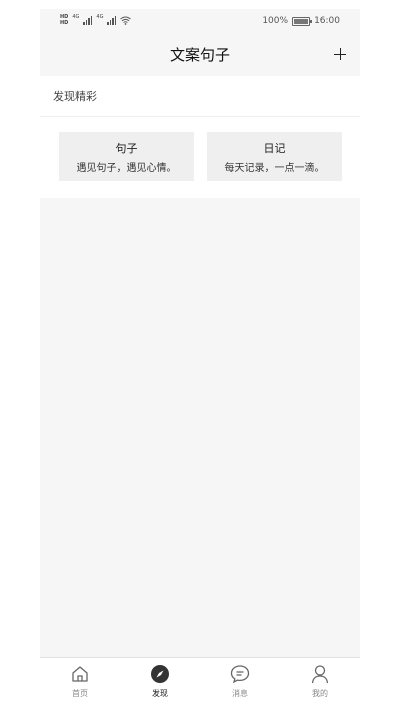  Describe the element at coordinates (274, 156) in the screenshot. I see `card-diary: 日记 每天记录，一点一滴。` at that location.